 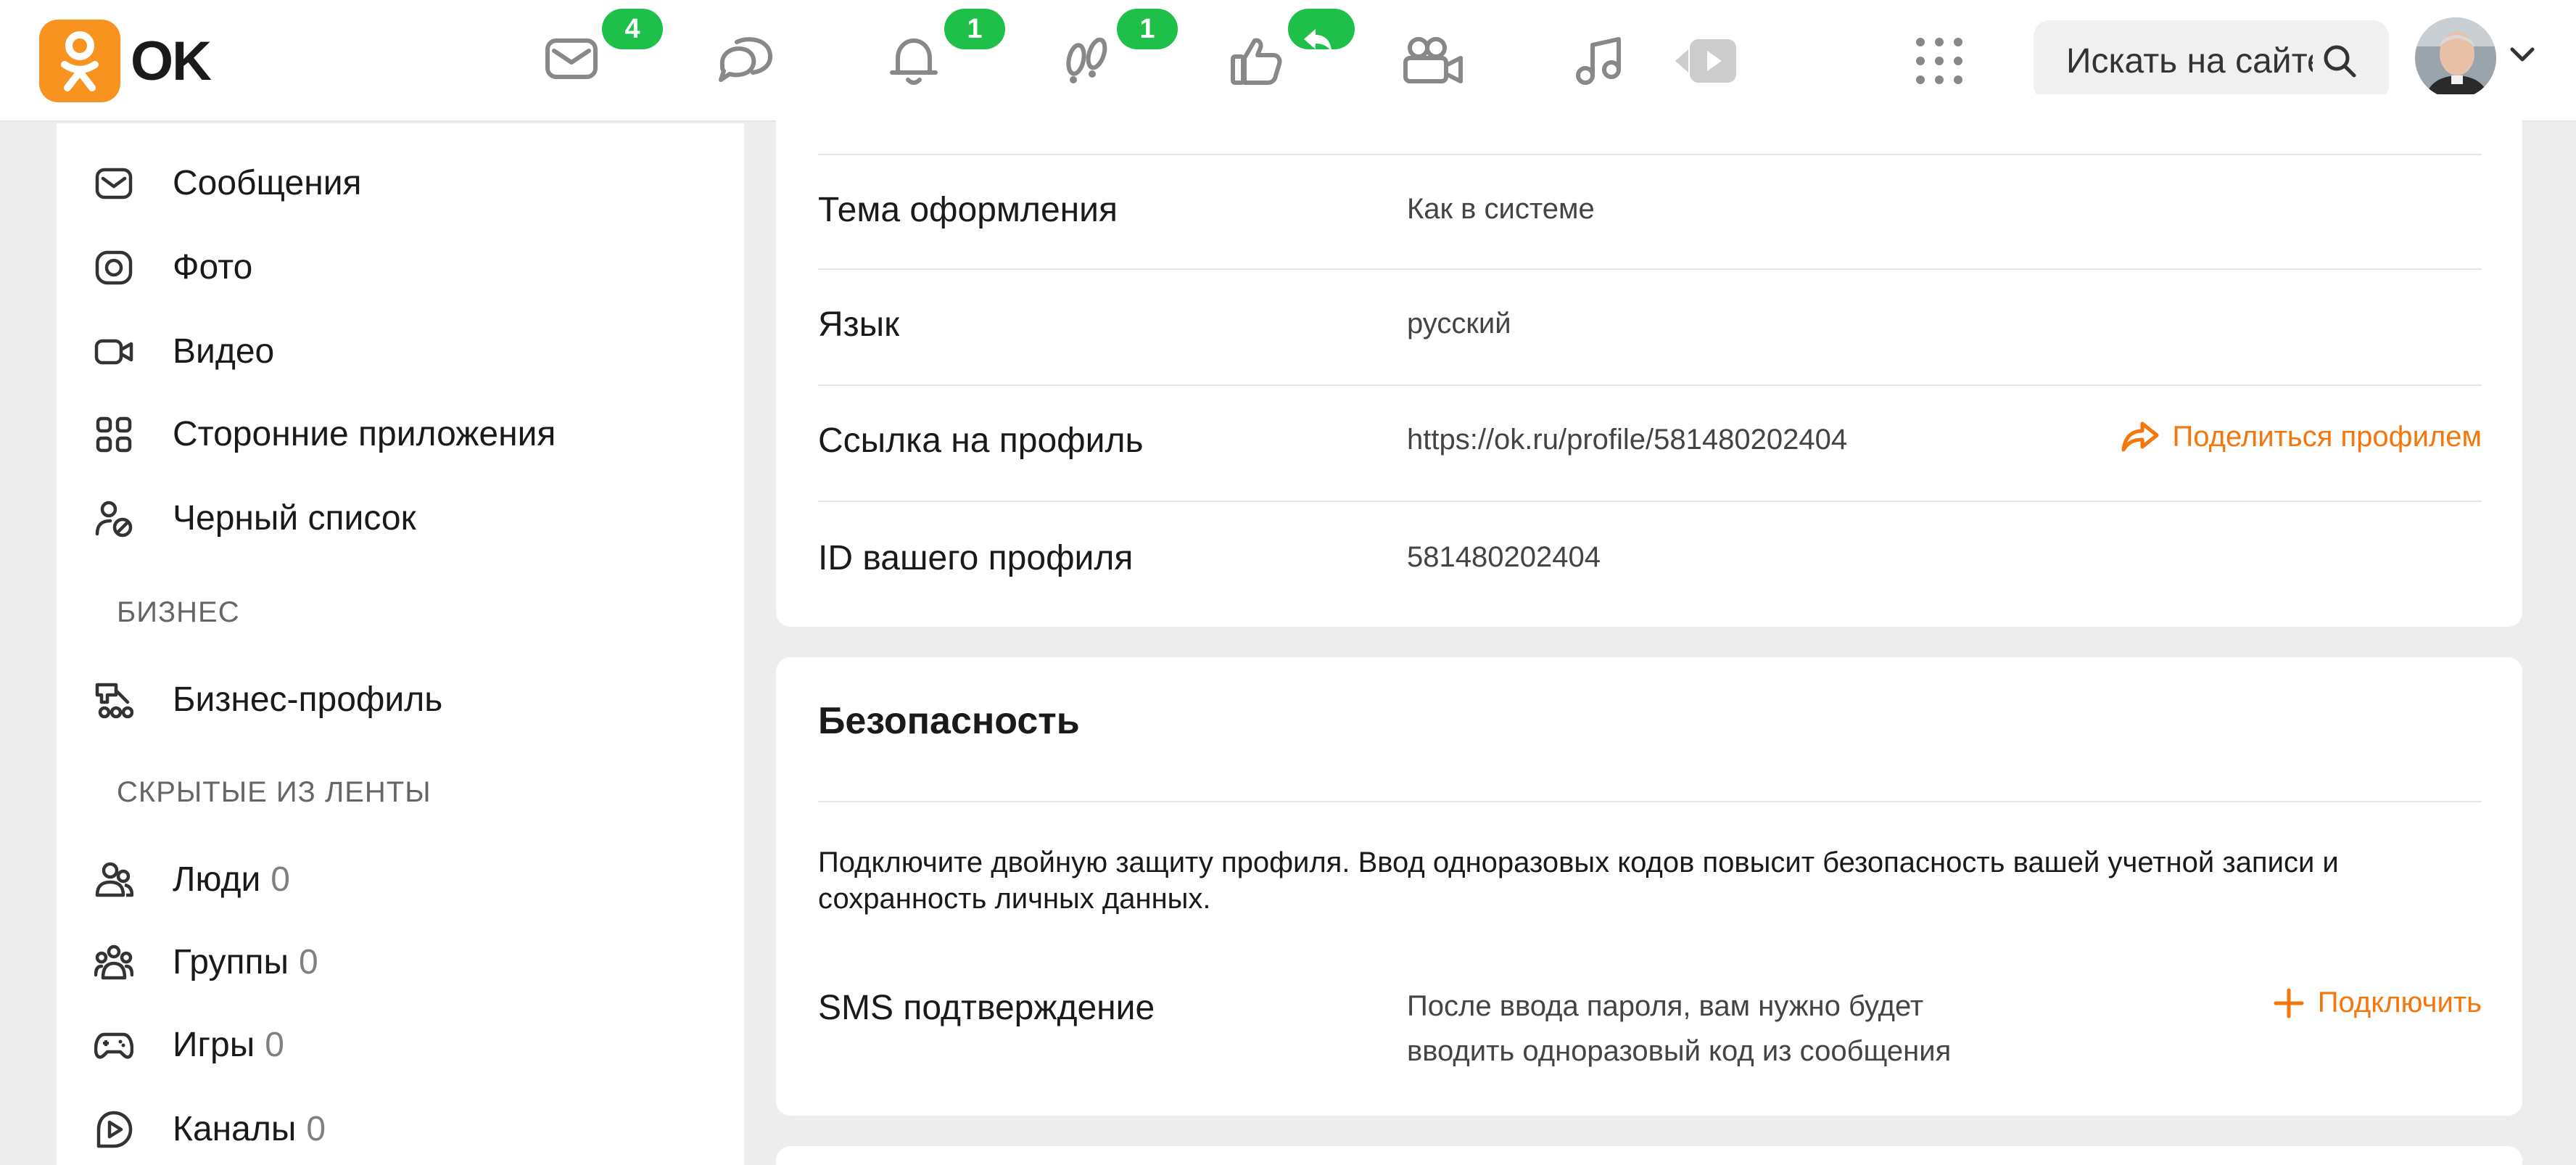 I want to click on nav-messages-button: 4, so click(x=596, y=54).